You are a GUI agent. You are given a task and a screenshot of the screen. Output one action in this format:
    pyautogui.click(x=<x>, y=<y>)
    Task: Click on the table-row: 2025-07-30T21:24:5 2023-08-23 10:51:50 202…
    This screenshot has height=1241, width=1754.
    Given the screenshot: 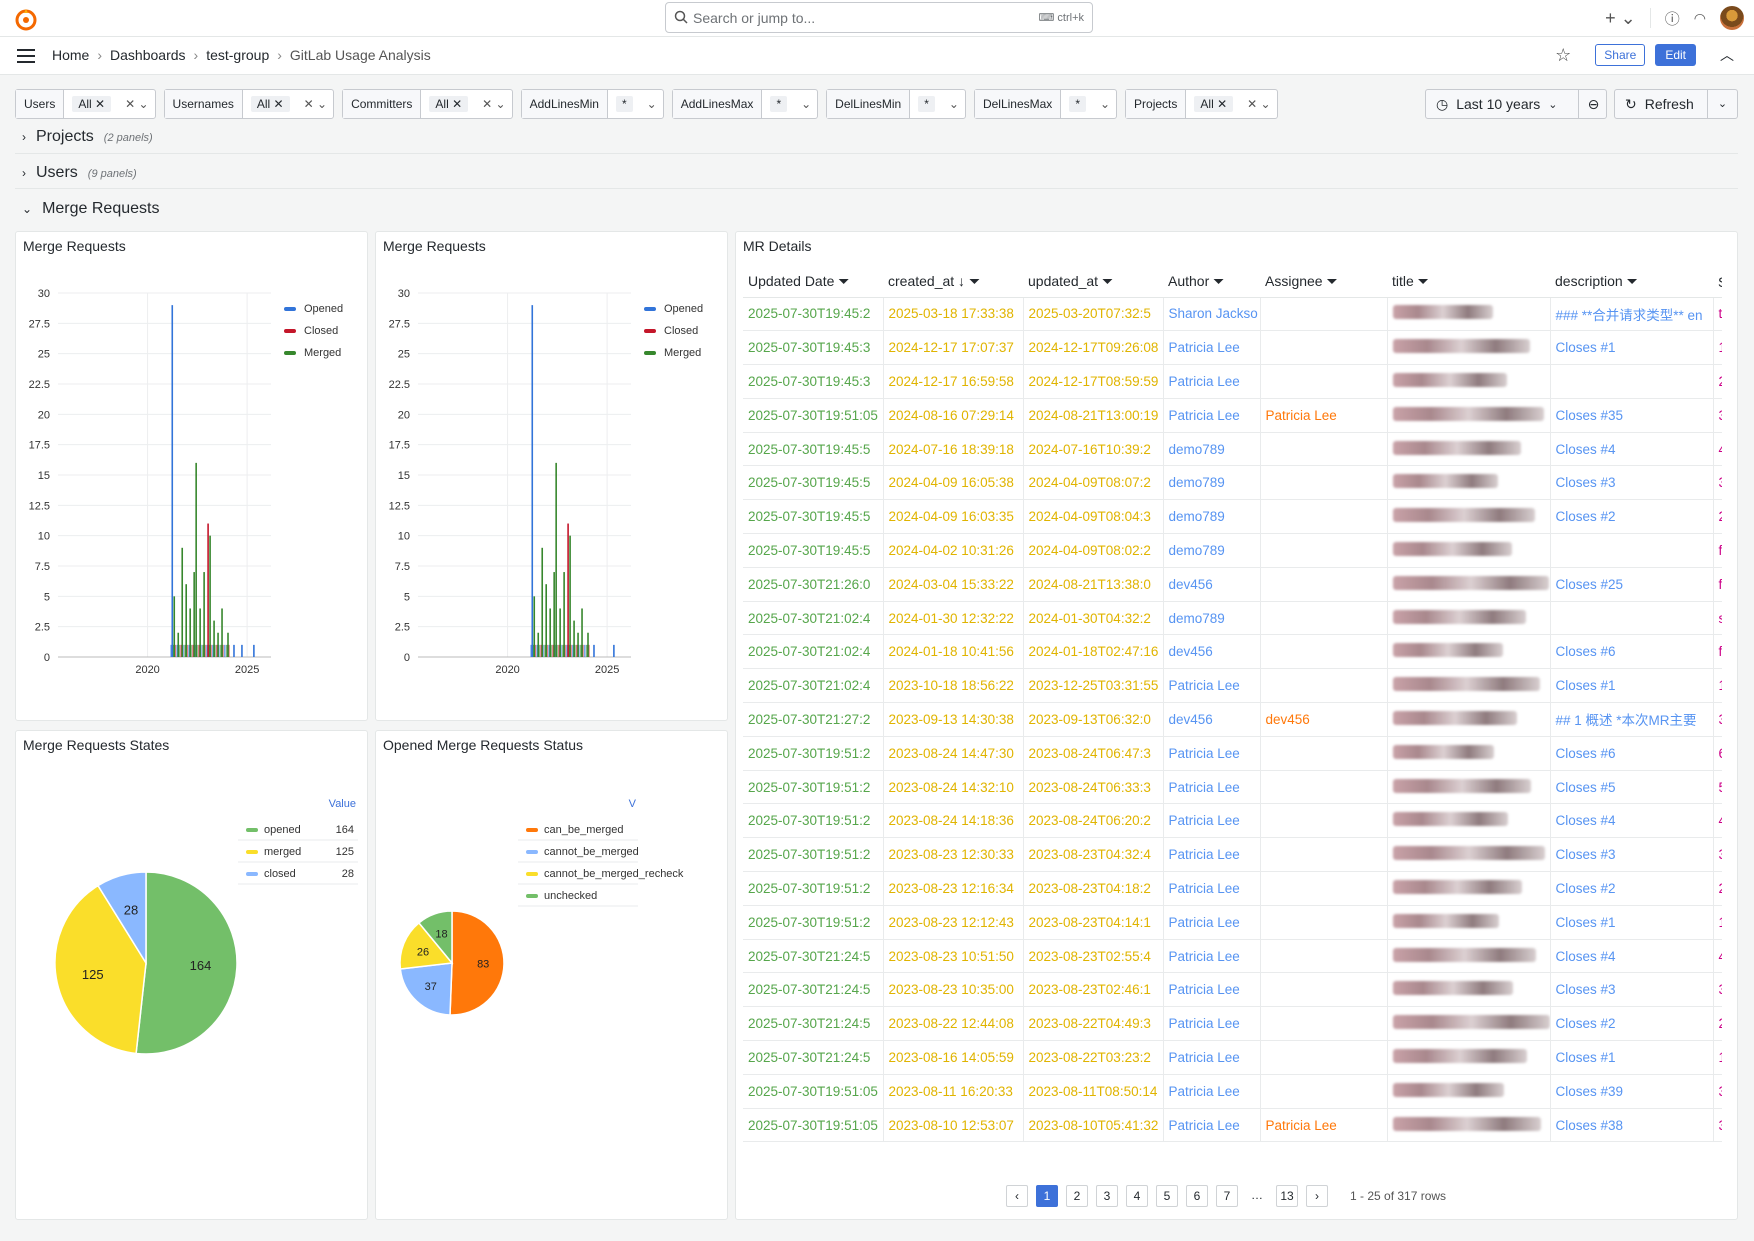 What is the action you would take?
    pyautogui.click(x=1232, y=956)
    